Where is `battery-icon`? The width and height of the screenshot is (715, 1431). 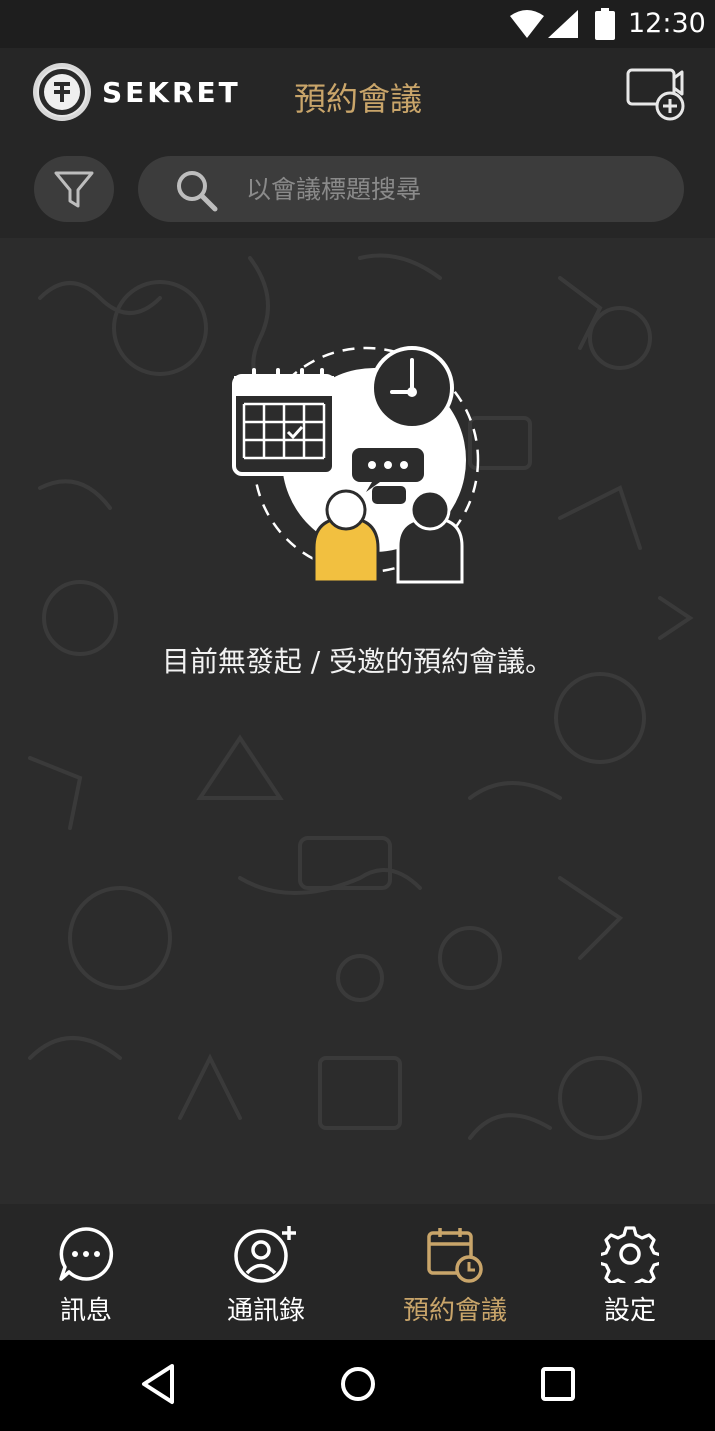
battery-icon is located at coordinates (605, 24).